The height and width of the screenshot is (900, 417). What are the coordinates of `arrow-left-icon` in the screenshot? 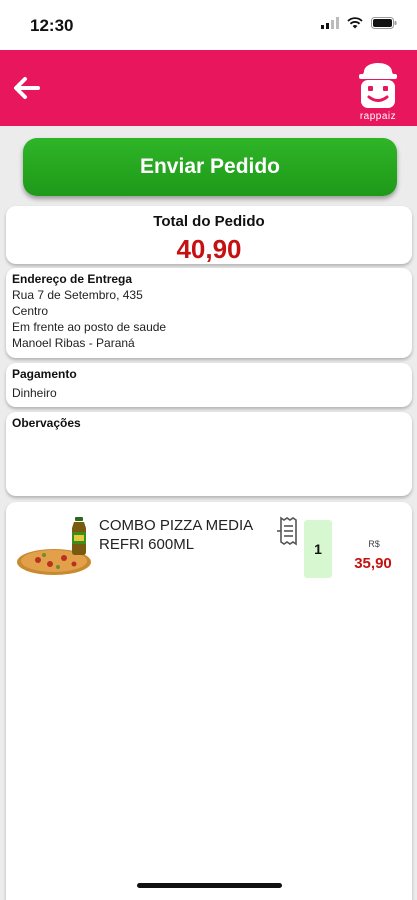 It's located at (27, 88).